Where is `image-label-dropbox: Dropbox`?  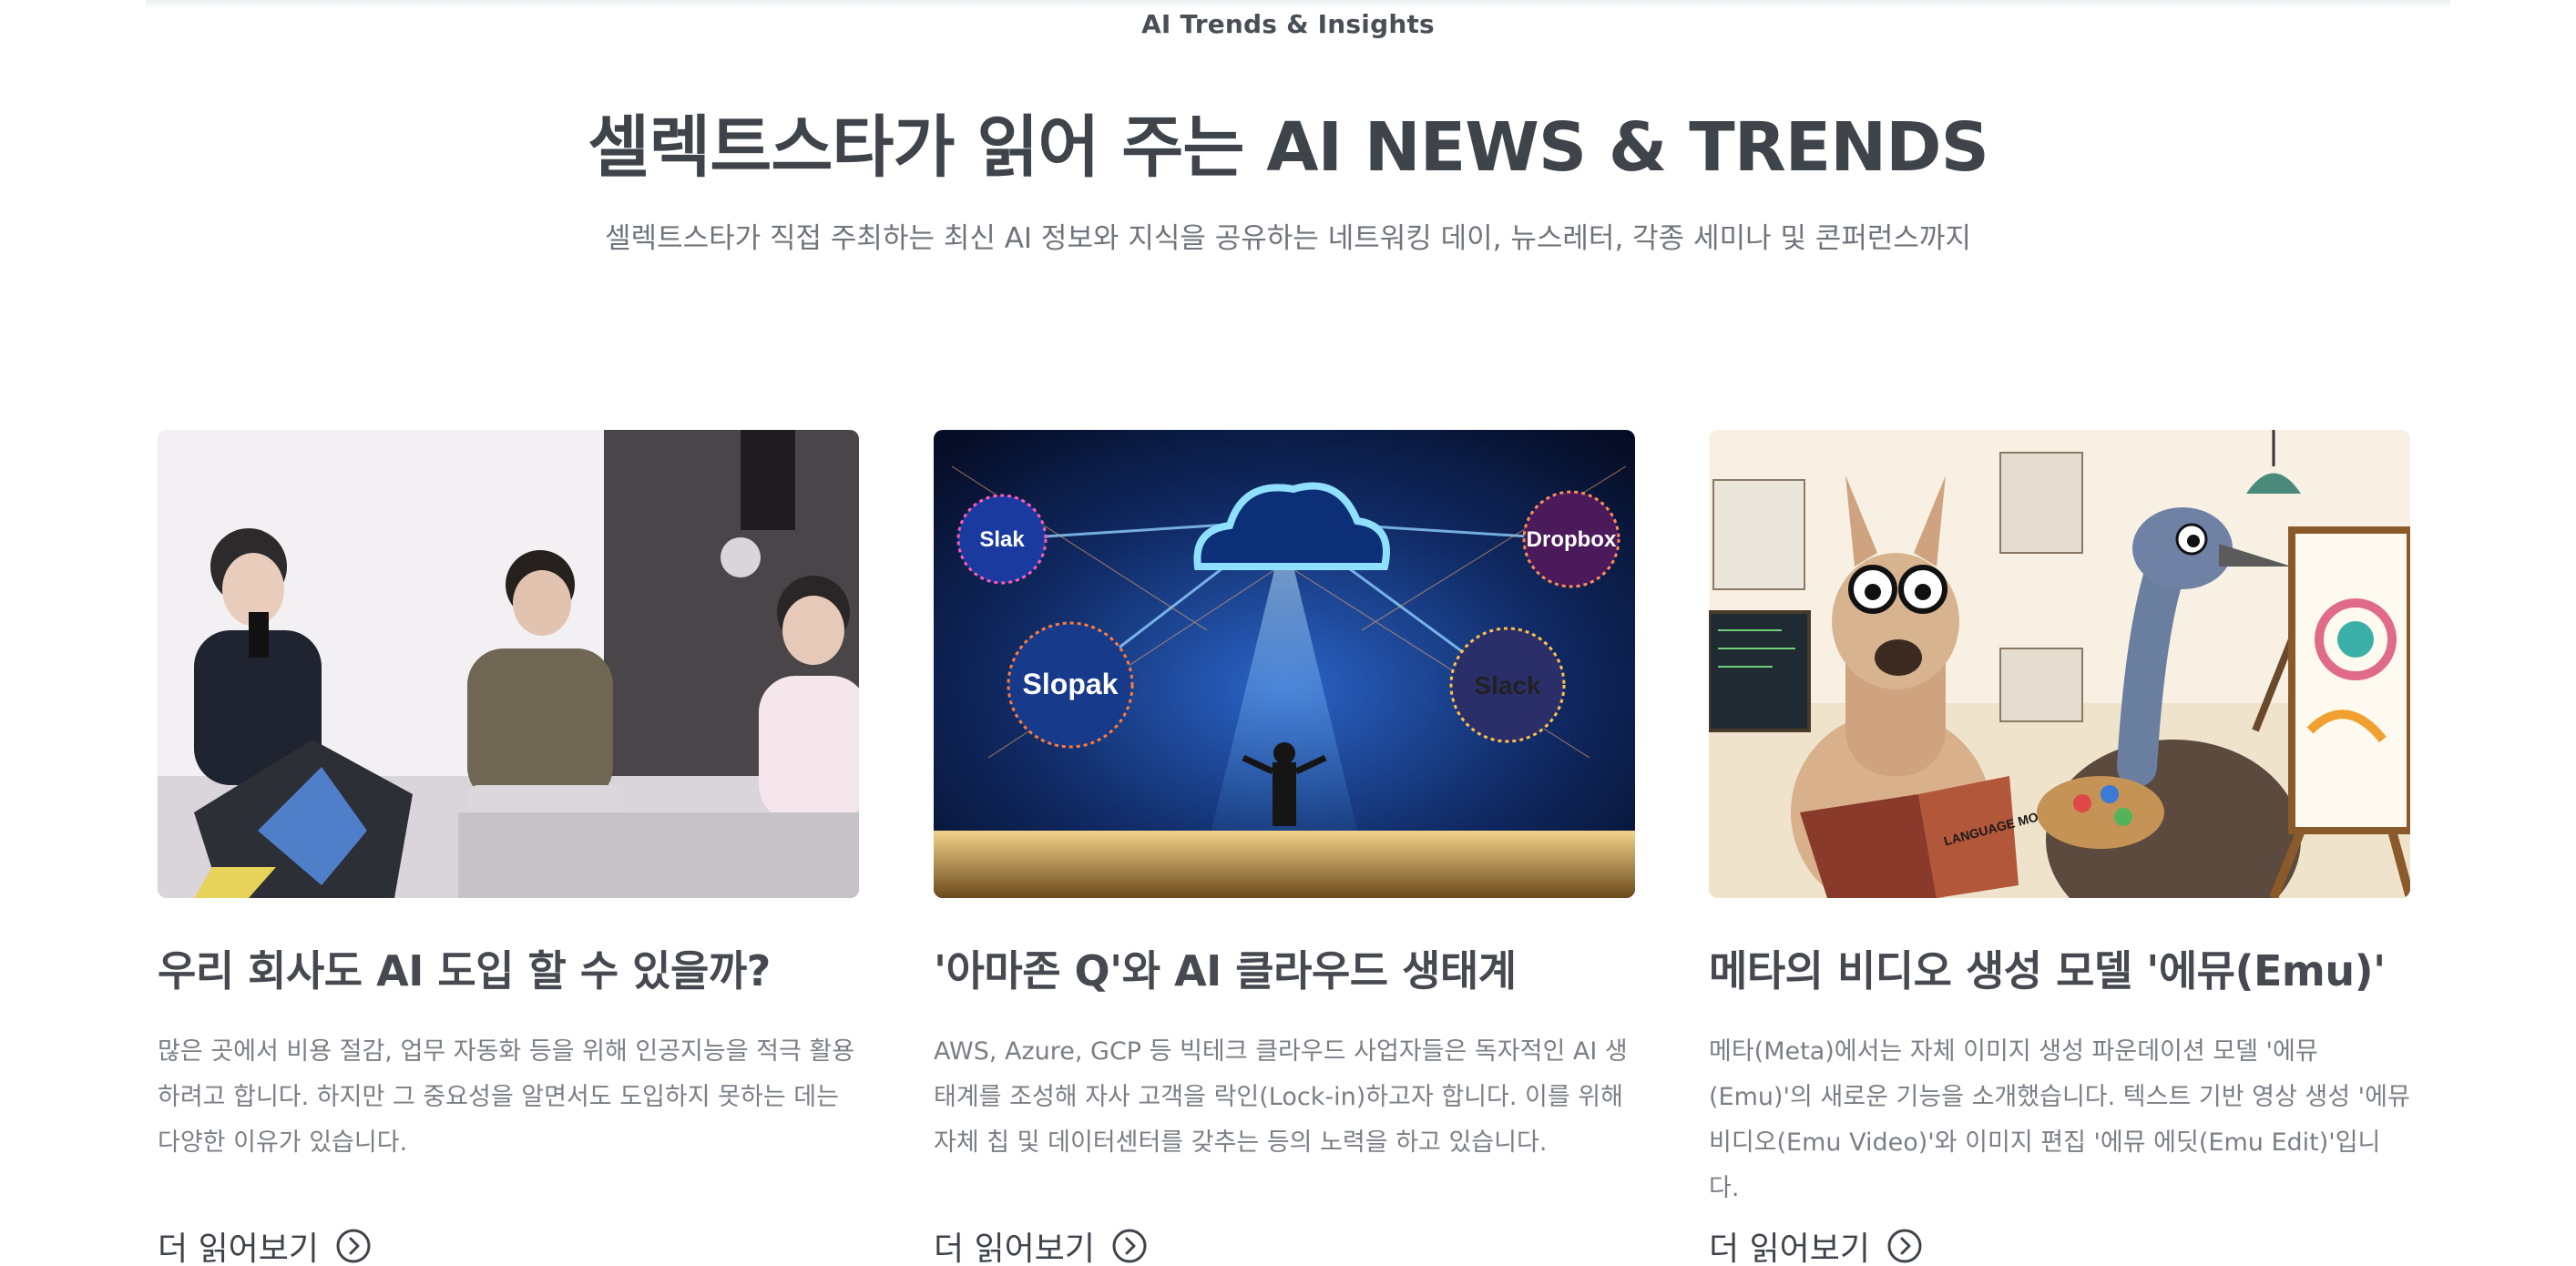
image-label-dropbox: Dropbox is located at coordinates (1572, 539).